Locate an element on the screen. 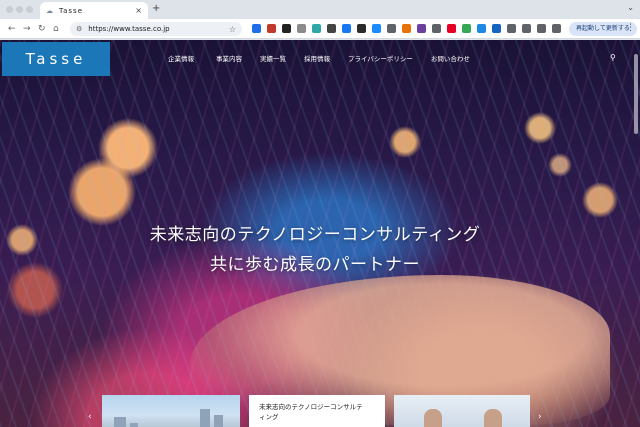  extensions-bar is located at coordinates (406, 28).